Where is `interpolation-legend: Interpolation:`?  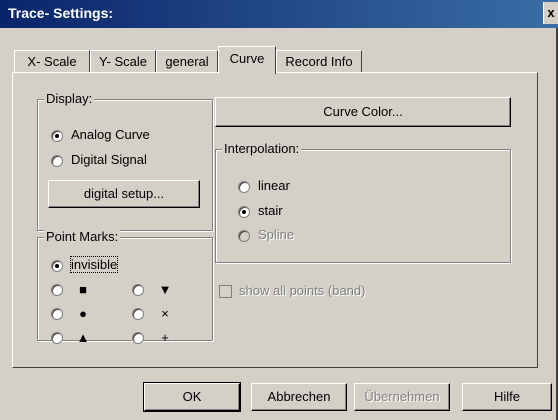
interpolation-legend: Interpolation: is located at coordinates (262, 148).